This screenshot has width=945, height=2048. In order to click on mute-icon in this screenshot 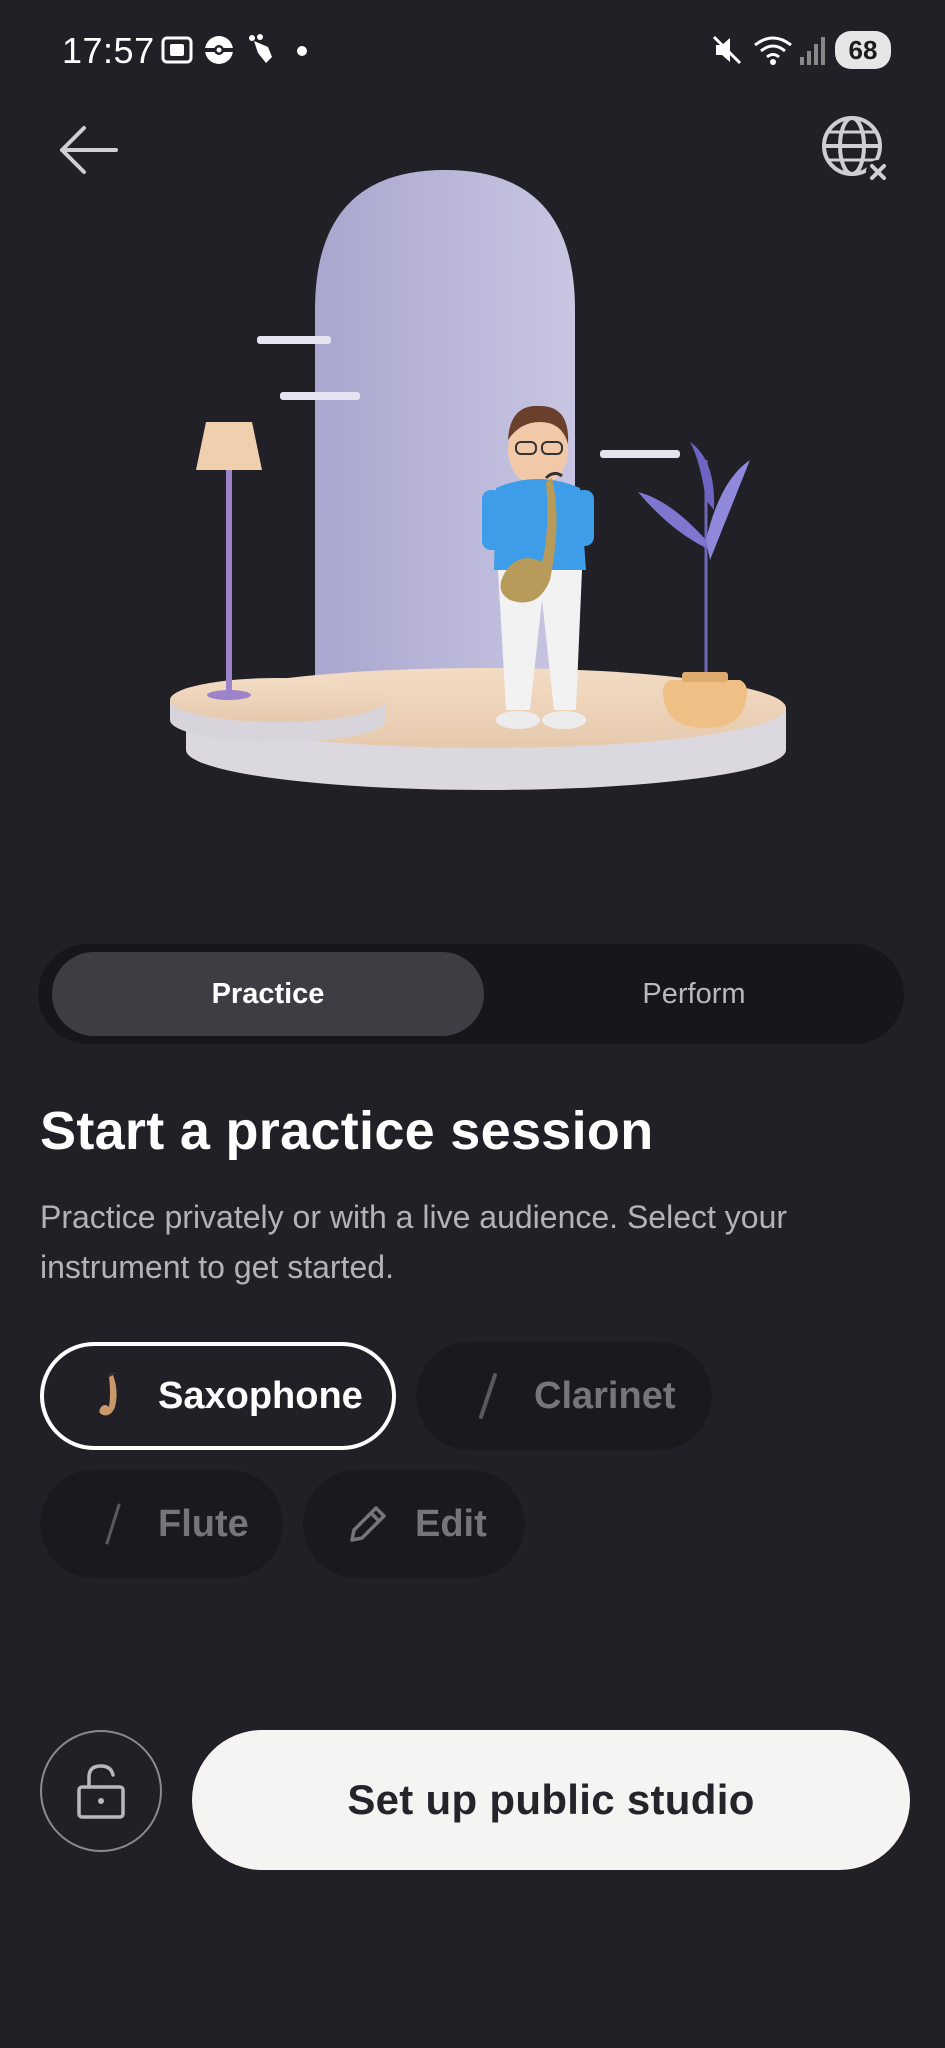, I will do `click(727, 50)`.